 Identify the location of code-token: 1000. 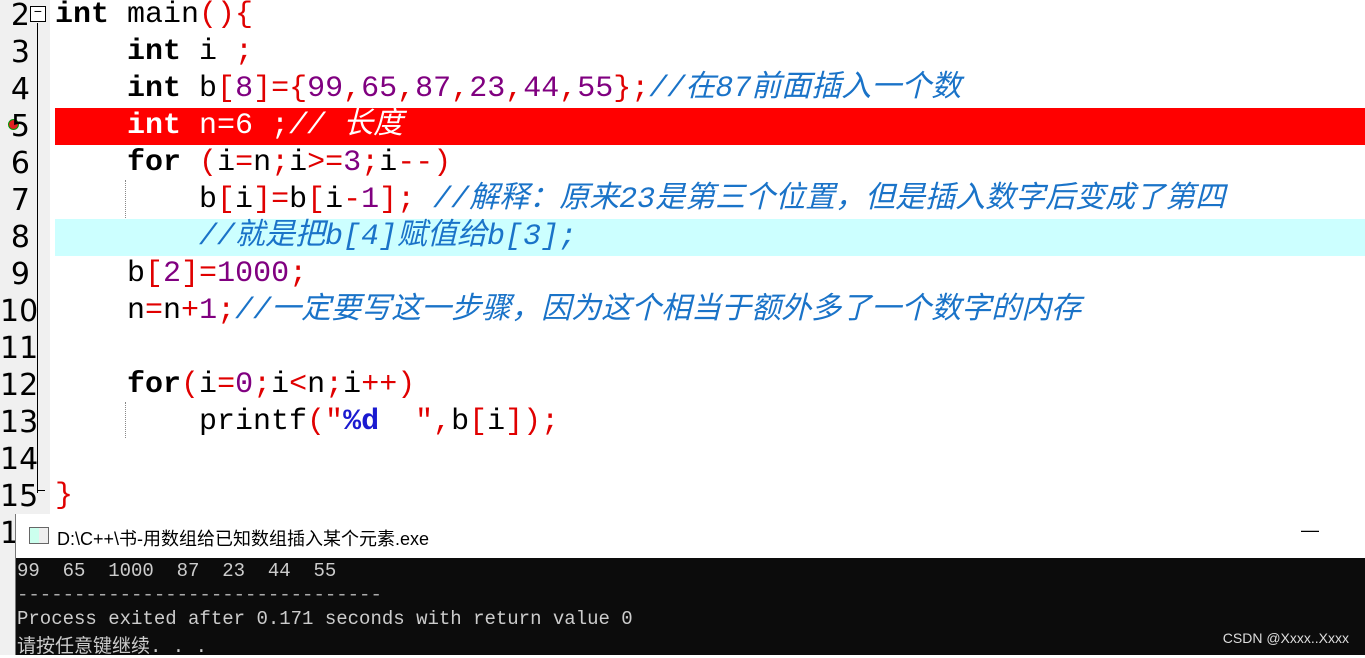
(253, 274).